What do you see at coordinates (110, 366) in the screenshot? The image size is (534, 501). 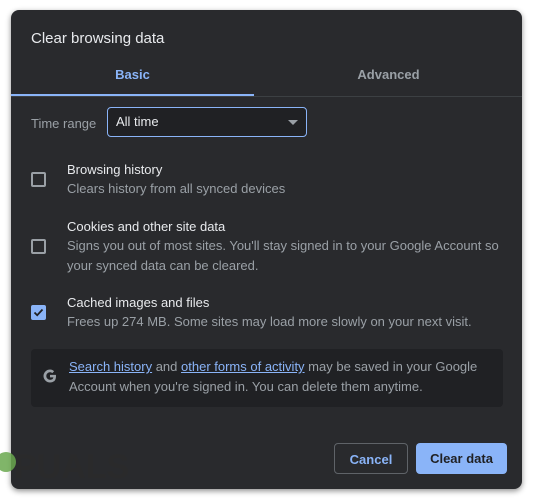 I see `search-history-link: Search history` at bounding box center [110, 366].